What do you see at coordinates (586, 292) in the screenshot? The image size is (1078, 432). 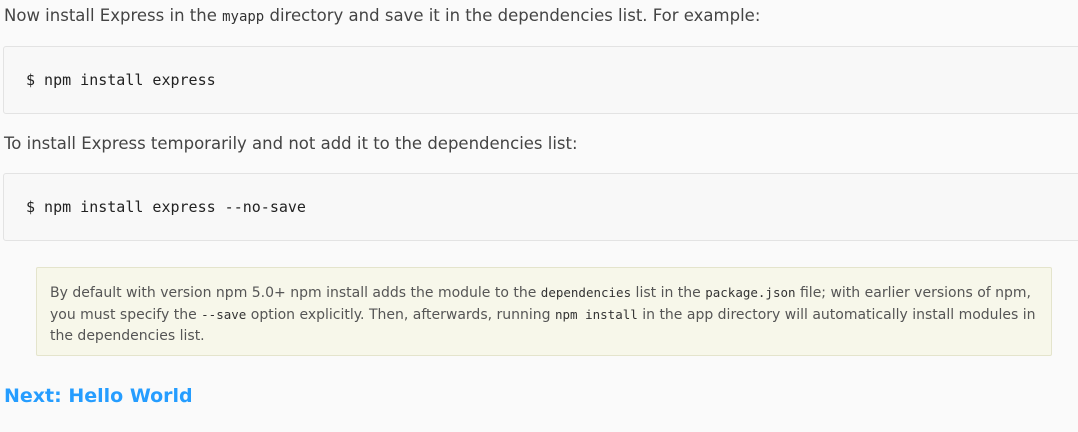 I see `note-code-dependencies: dependencies` at bounding box center [586, 292].